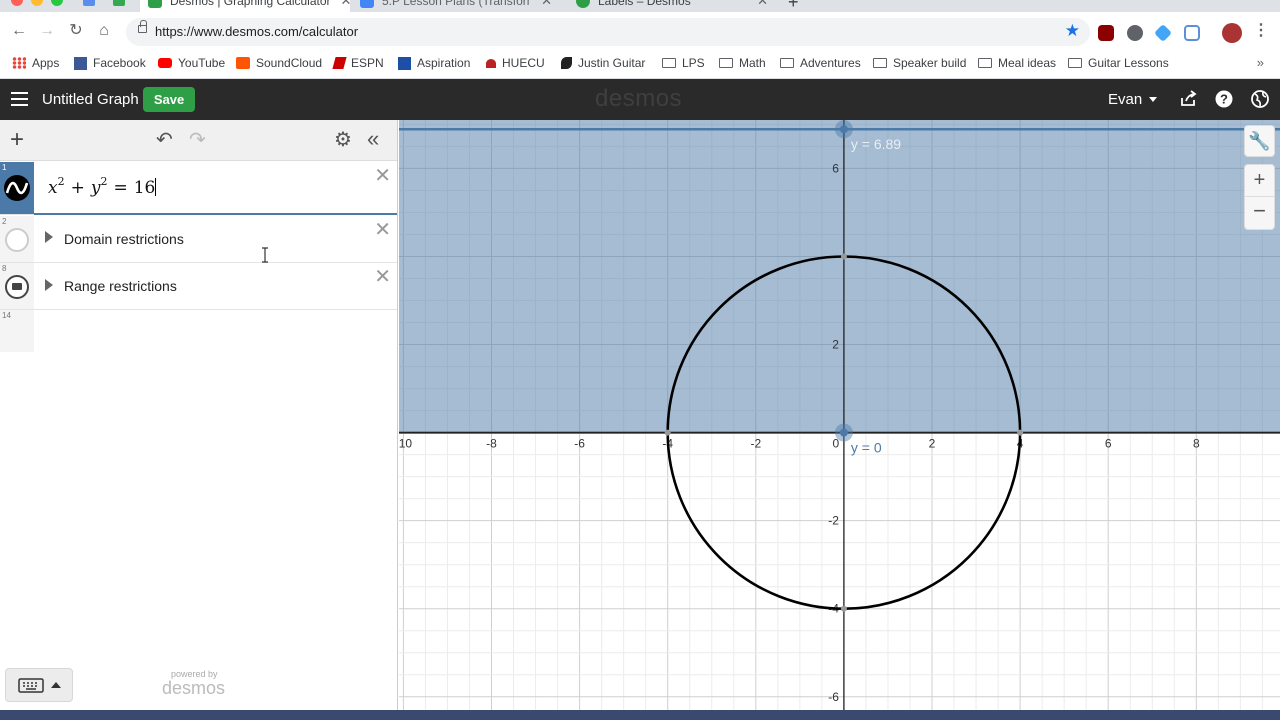 This screenshot has width=1280, height=720. I want to click on forward-arrow-icon: →, so click(47, 31).